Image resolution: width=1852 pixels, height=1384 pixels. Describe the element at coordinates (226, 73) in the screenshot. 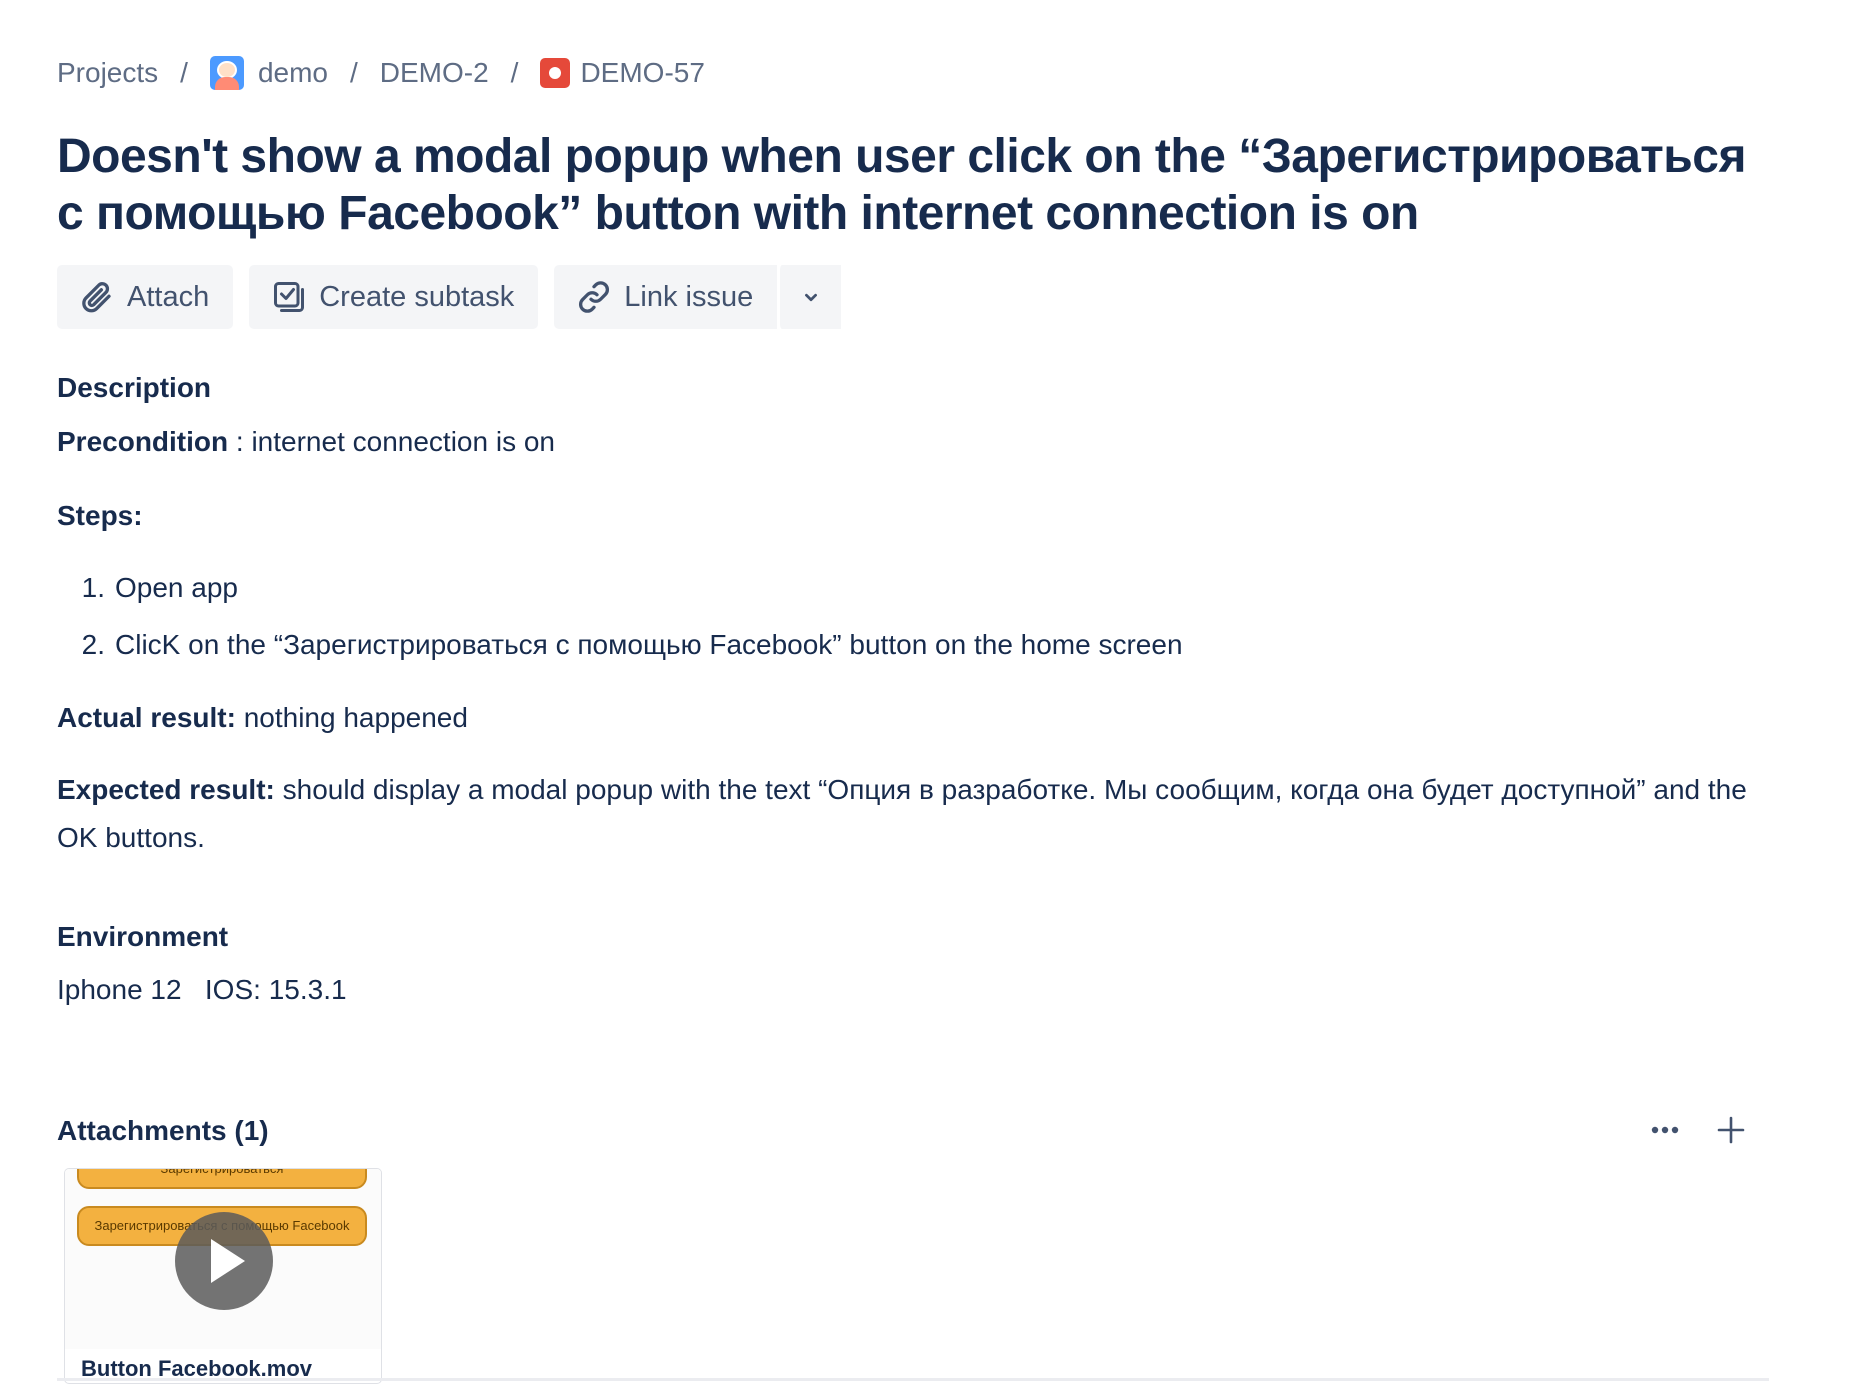

I see `project-avatar-icon` at that location.